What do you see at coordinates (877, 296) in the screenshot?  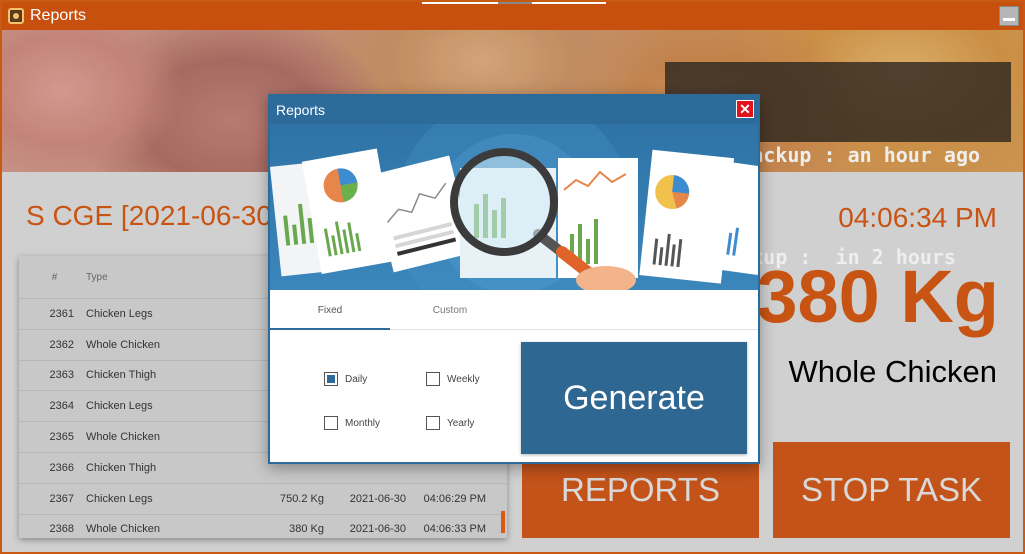 I see `current-weight: 380 Kg` at bounding box center [877, 296].